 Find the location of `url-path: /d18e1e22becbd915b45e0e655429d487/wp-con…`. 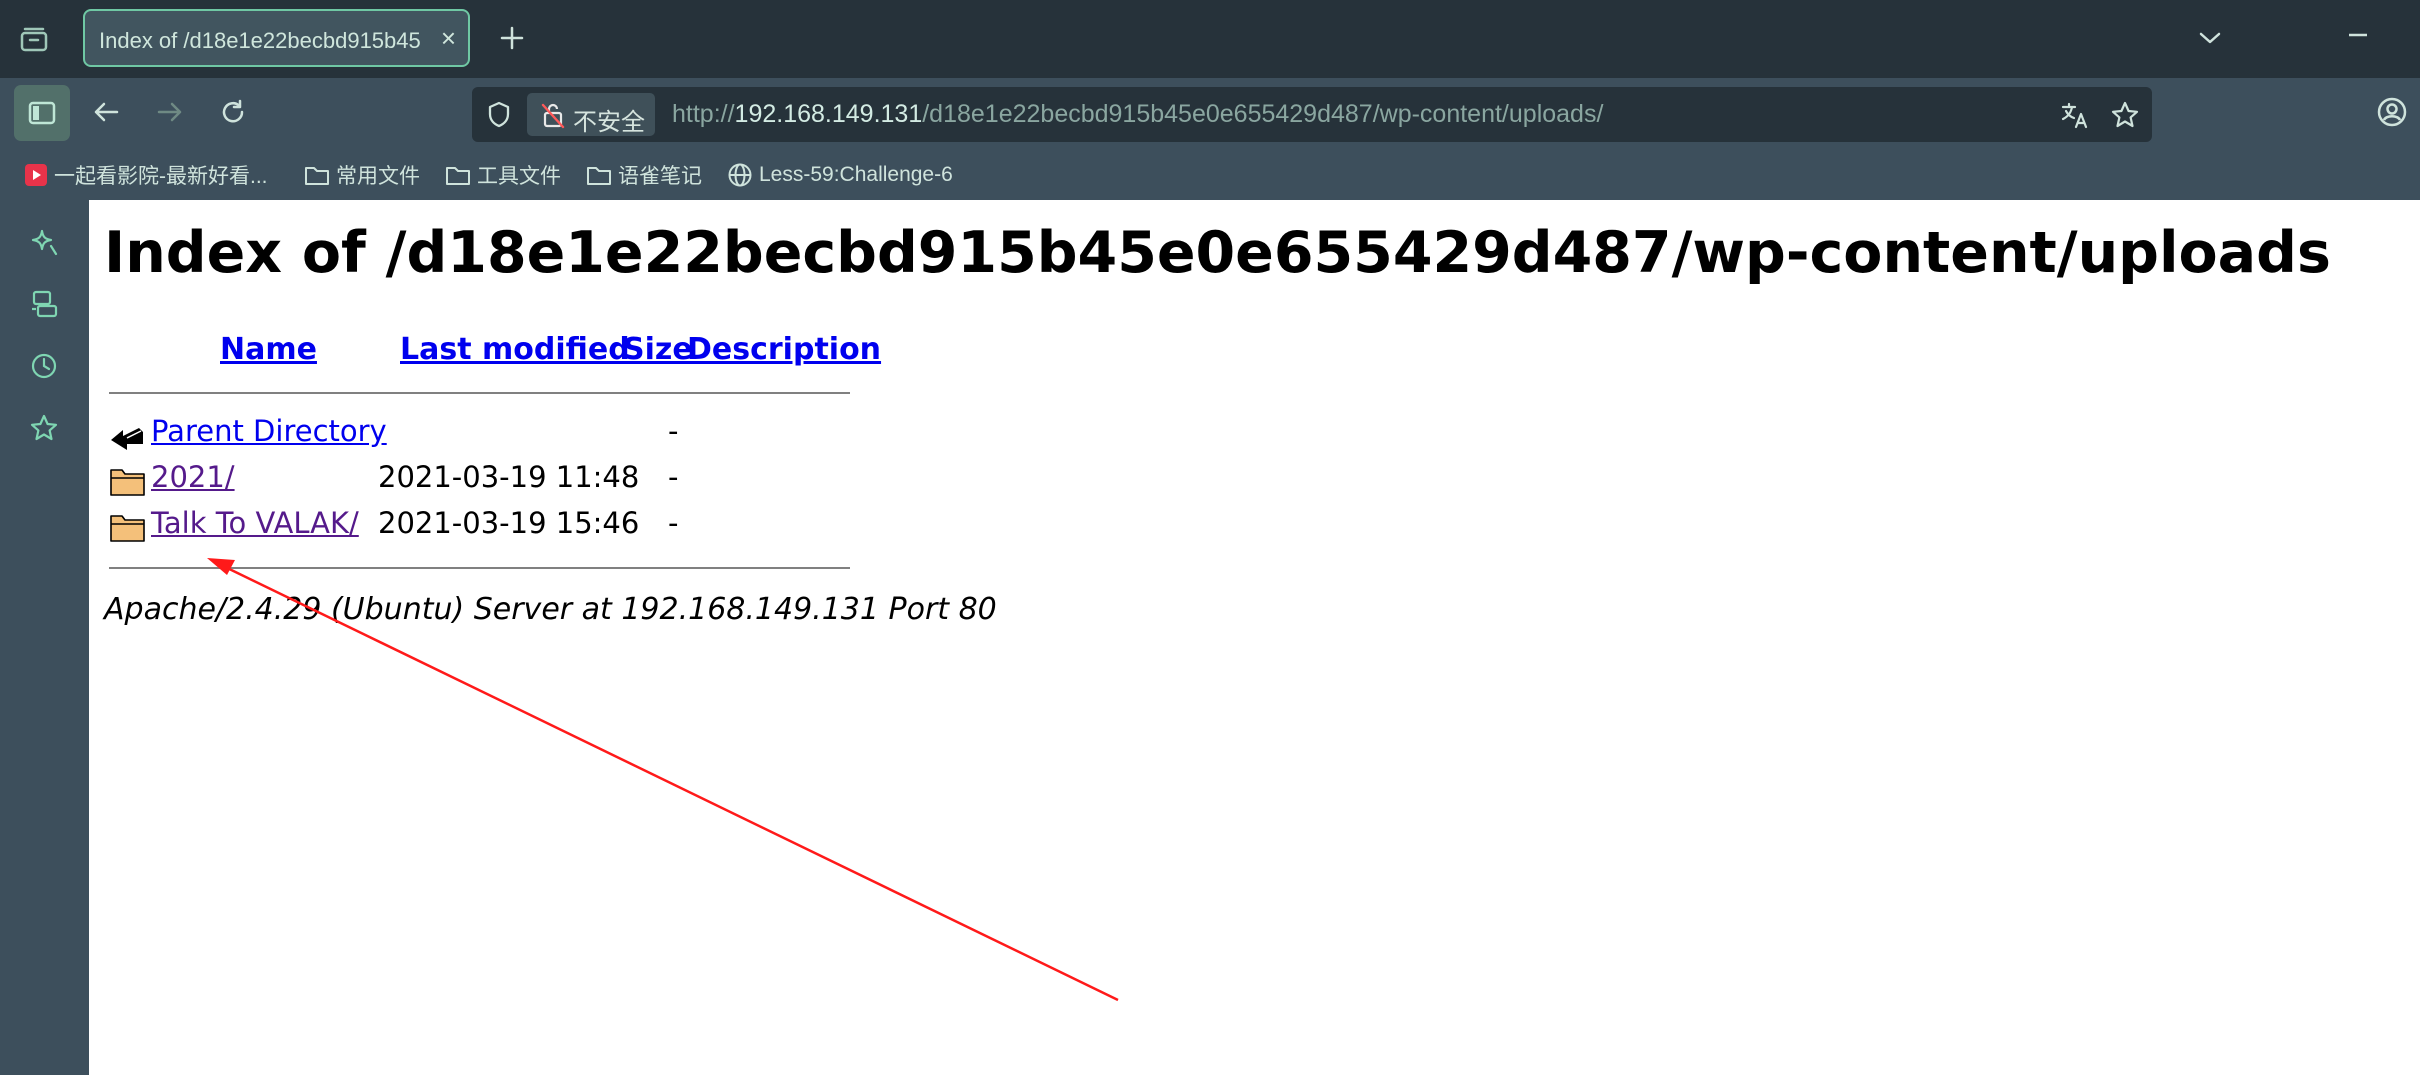

url-path: /d18e1e22becbd915b45e0e655429d487/wp-con… is located at coordinates (1263, 114).